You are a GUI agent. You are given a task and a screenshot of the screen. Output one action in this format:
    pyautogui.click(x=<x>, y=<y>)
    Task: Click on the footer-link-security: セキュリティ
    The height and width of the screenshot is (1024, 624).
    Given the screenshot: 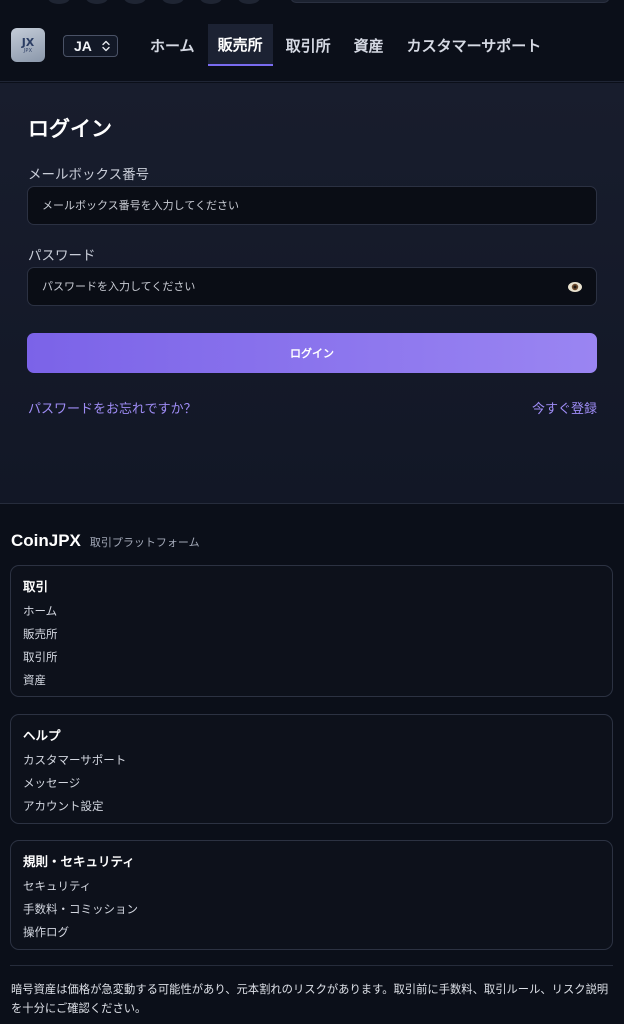 What is the action you would take?
    pyautogui.click(x=57, y=886)
    